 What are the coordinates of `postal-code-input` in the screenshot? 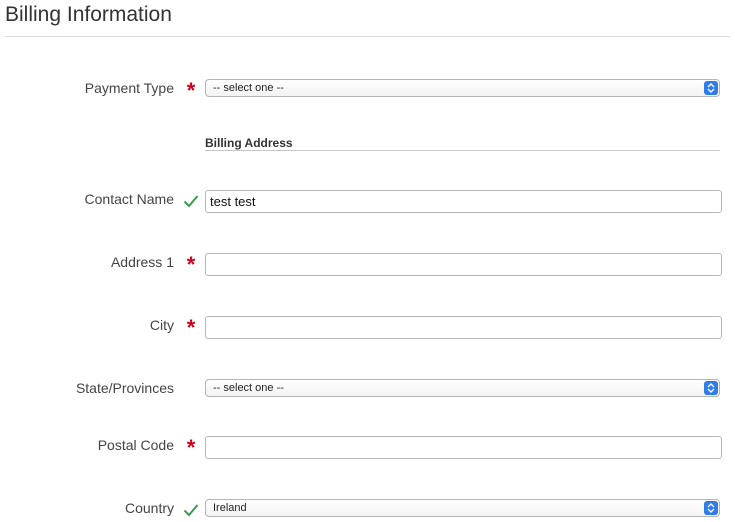 It's located at (463, 447).